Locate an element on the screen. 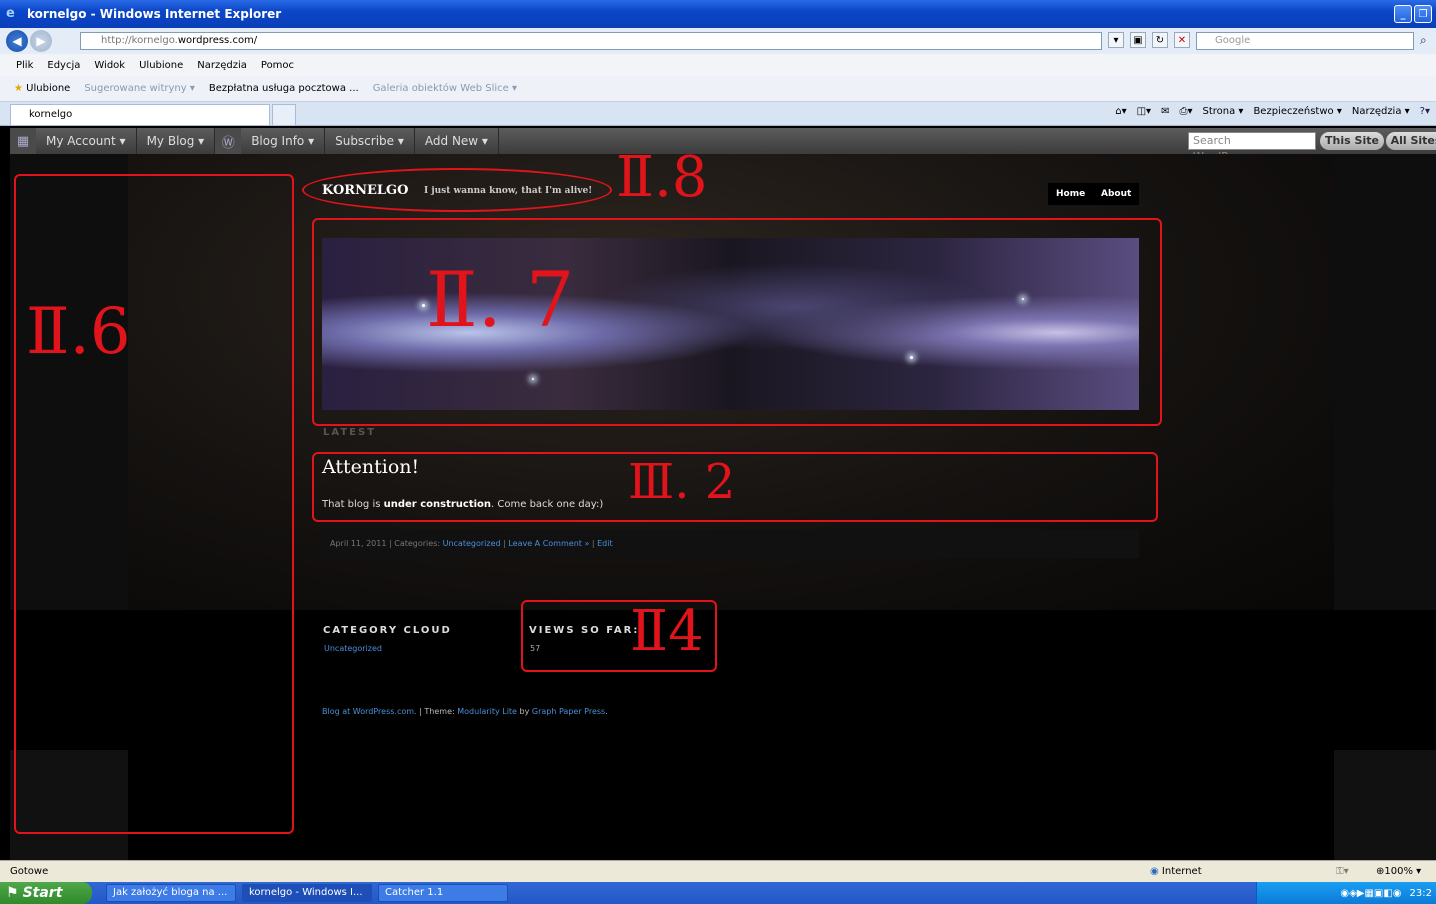 Image resolution: width=1436 pixels, height=904 pixels. windows-flag-icon: ⚑ is located at coordinates (12, 893).